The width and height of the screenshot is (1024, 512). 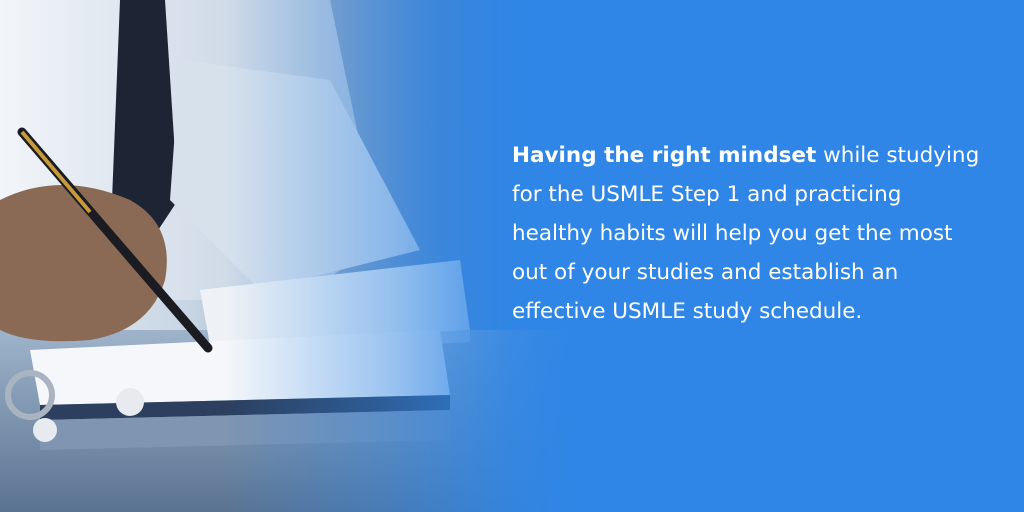 I want to click on message-lead: Having the right mindset, so click(x=664, y=155).